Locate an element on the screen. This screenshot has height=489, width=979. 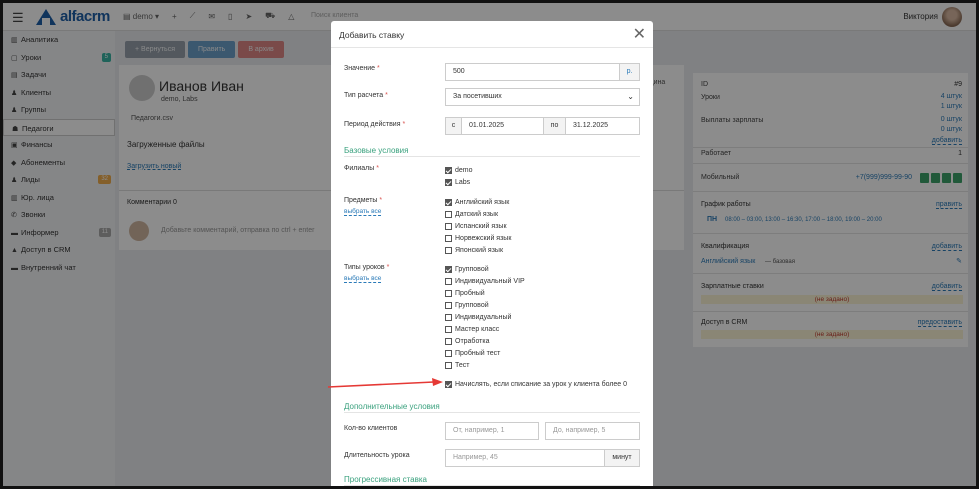
calc-type-label: Тип расчета * is located at coordinates (366, 95).